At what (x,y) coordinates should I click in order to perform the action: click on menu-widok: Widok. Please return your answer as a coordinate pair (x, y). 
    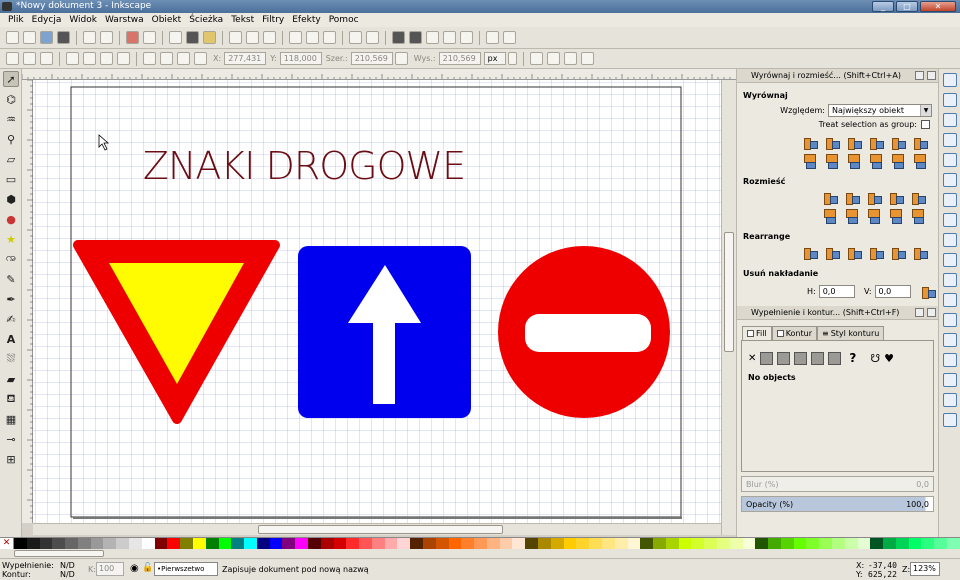
    Looking at the image, I should click on (83, 20).